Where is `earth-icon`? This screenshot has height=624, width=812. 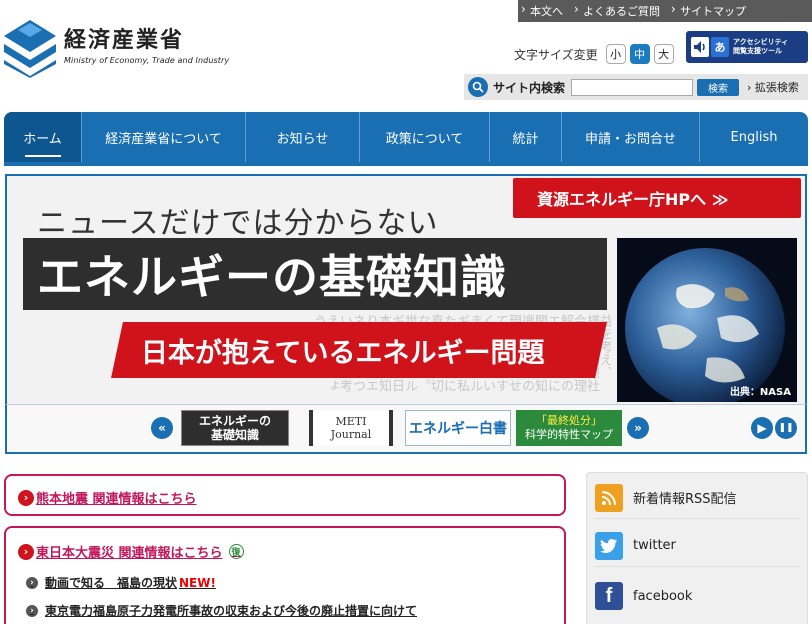
earth-icon is located at coordinates (705, 325).